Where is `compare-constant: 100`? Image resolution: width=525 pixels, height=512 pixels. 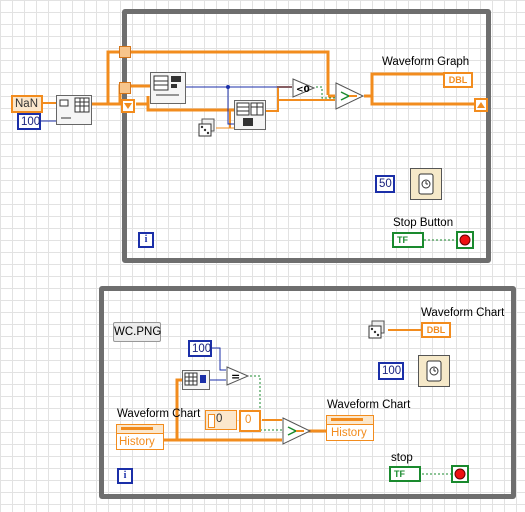
compare-constant: 100 is located at coordinates (200, 348).